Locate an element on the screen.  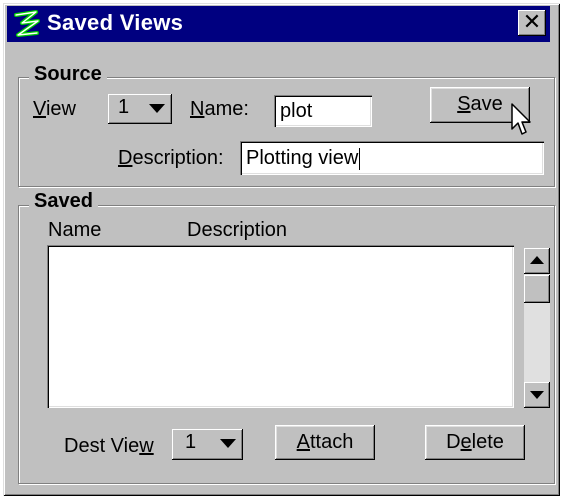
close-button: ✕ is located at coordinates (532, 23).